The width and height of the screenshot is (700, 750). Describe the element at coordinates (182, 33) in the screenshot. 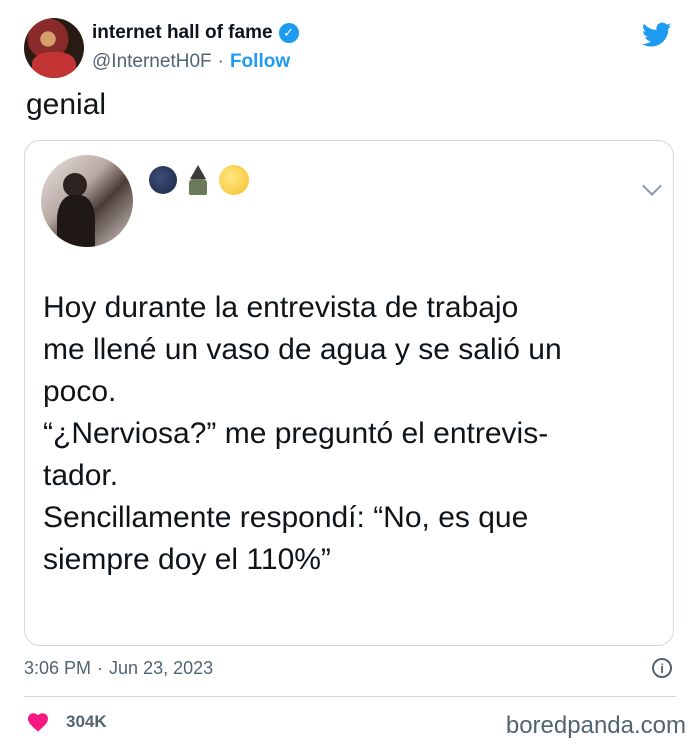

I see `author-name: internet hall of fame` at that location.